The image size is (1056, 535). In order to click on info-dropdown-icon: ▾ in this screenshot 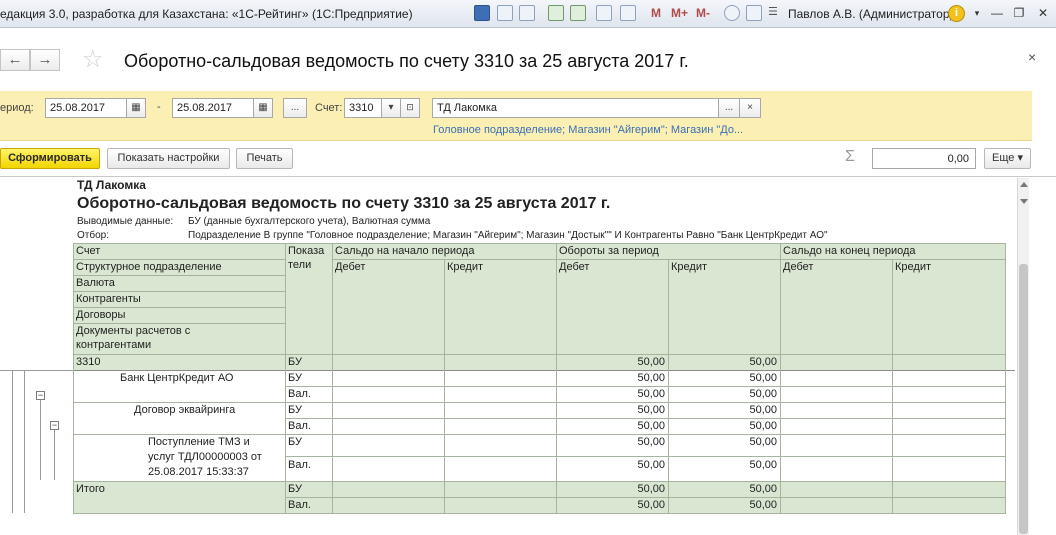, I will do `click(977, 13)`.